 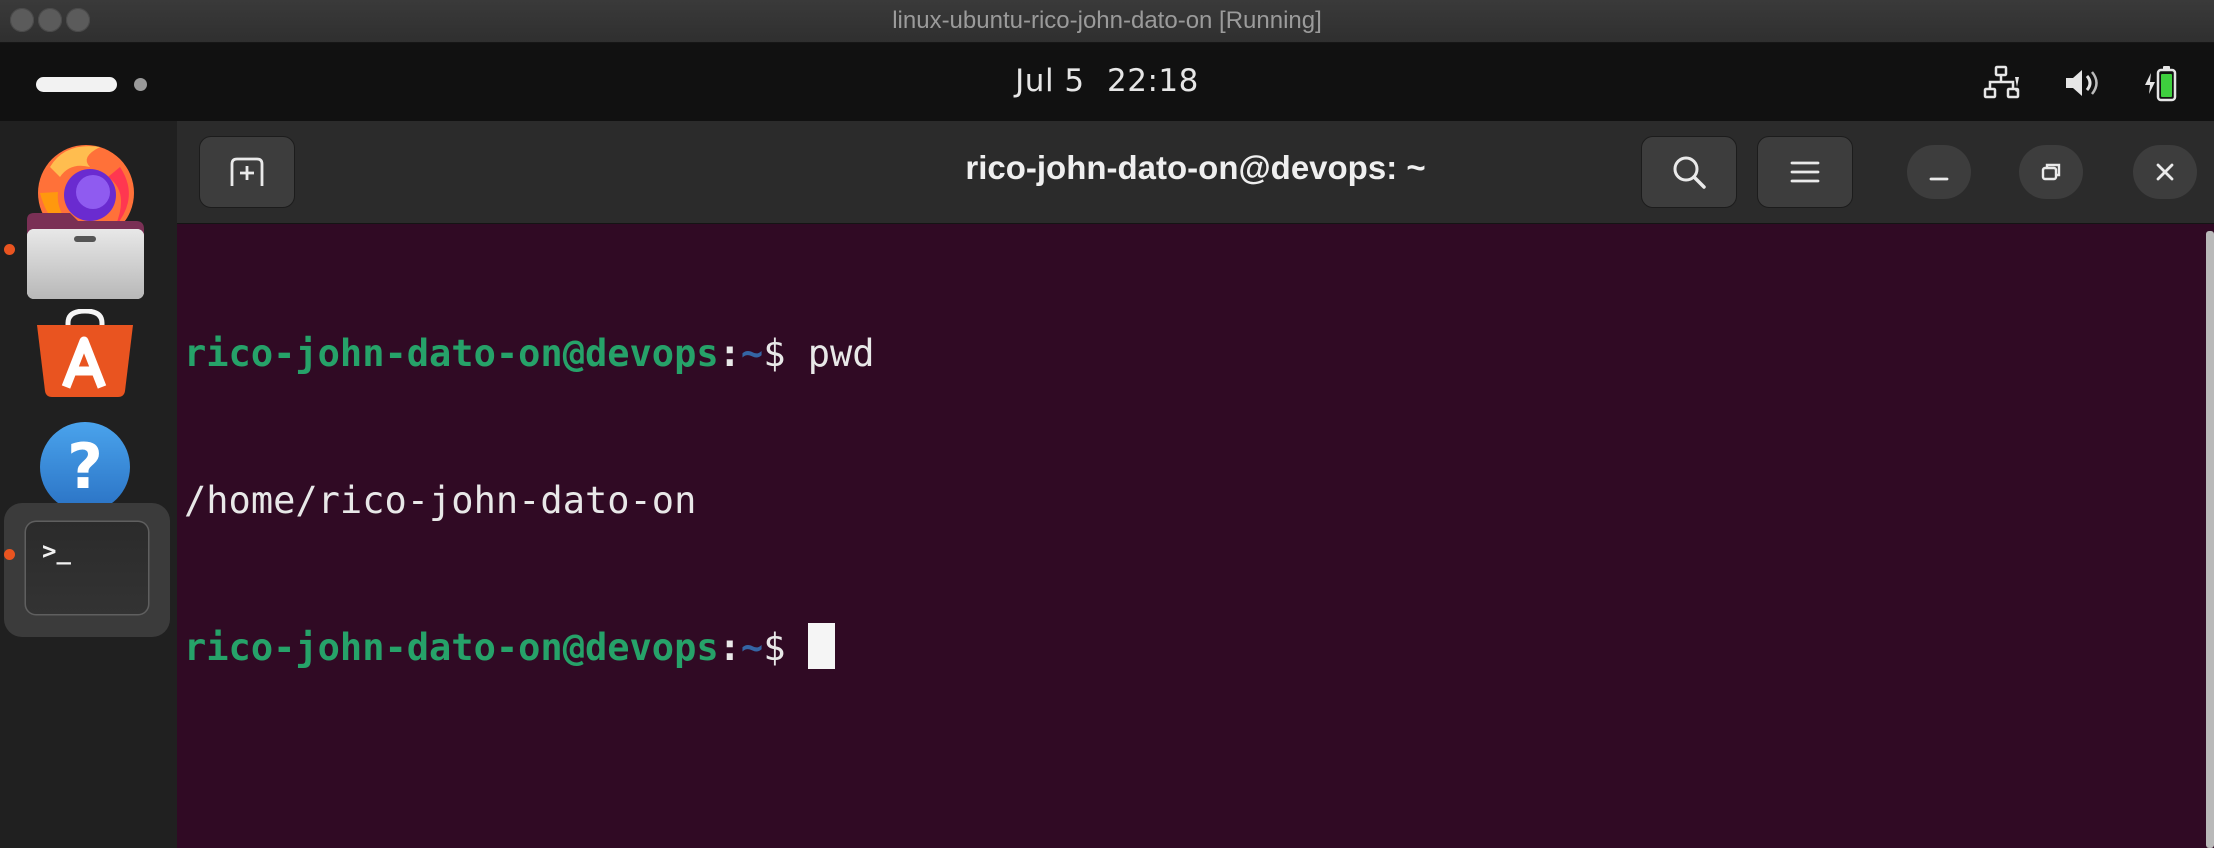 What do you see at coordinates (440, 500) in the screenshot?
I see `command-output: /home/rico-john-dato-on` at bounding box center [440, 500].